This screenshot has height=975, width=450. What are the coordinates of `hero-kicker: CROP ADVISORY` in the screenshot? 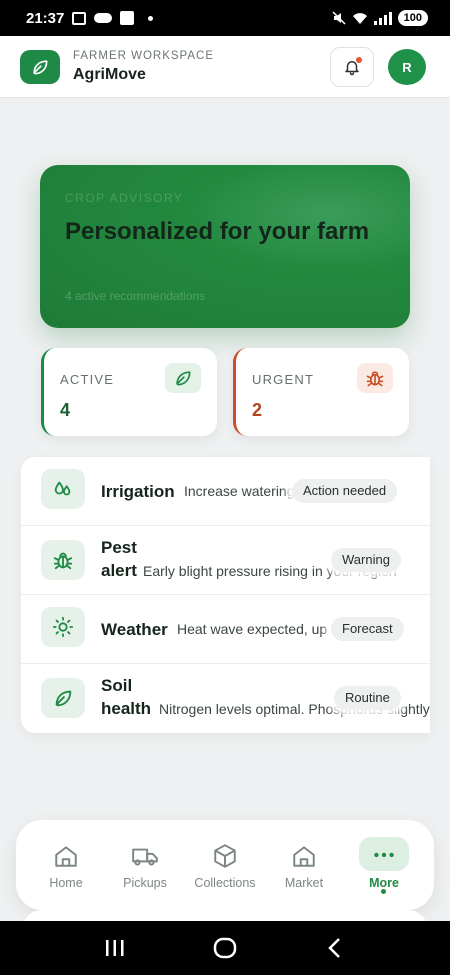 It's located at (124, 198).